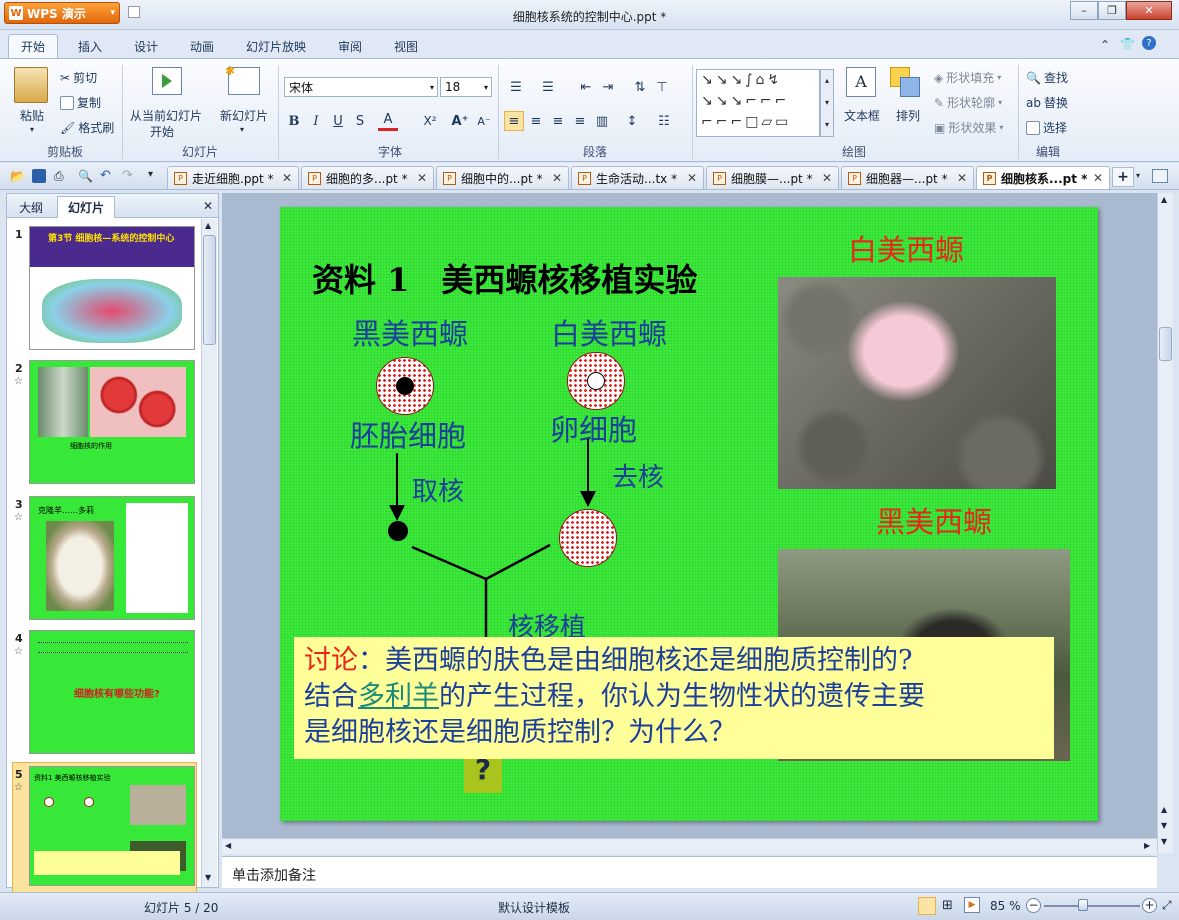  Describe the element at coordinates (361, 87) in the screenshot. I see `font-name-select: 宋体 ▾` at that location.